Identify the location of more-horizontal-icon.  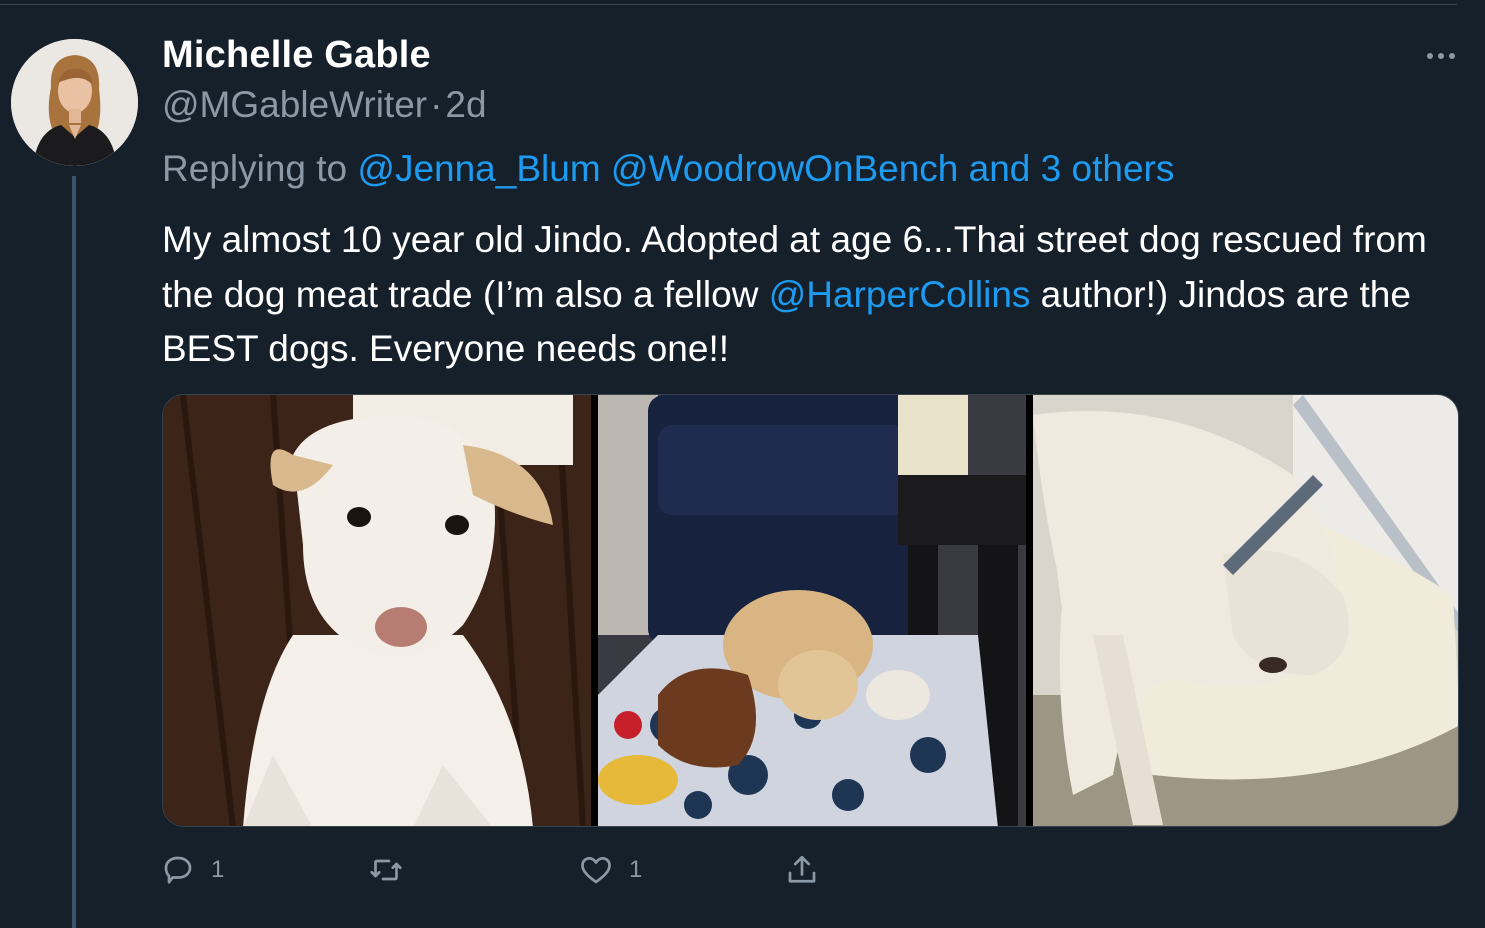
(1441, 56).